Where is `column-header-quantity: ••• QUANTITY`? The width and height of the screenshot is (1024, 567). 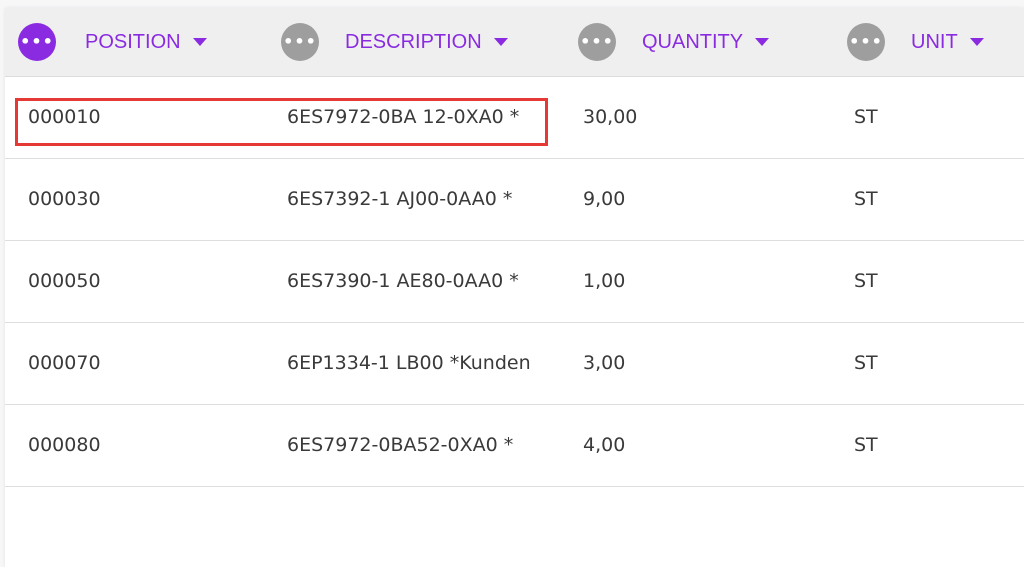 column-header-quantity: ••• QUANTITY is located at coordinates (674, 42).